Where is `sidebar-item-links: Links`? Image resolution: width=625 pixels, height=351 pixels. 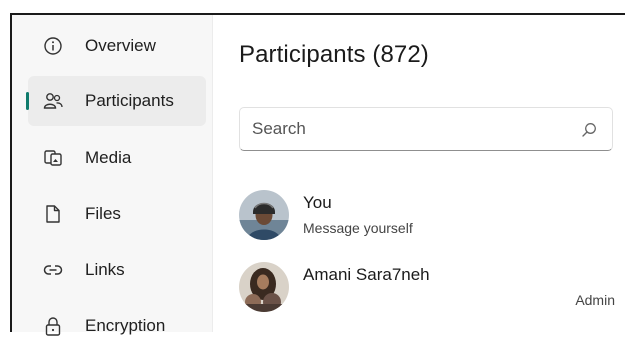 sidebar-item-links: Links is located at coordinates (117, 270).